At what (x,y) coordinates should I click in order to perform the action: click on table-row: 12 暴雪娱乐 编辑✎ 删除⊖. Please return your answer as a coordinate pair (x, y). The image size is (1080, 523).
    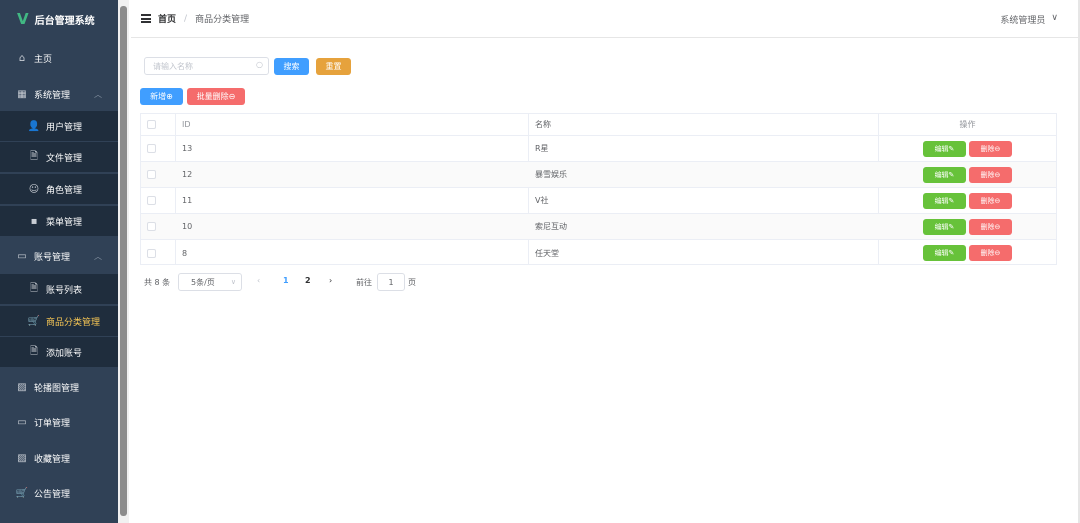
    Looking at the image, I should click on (598, 175).